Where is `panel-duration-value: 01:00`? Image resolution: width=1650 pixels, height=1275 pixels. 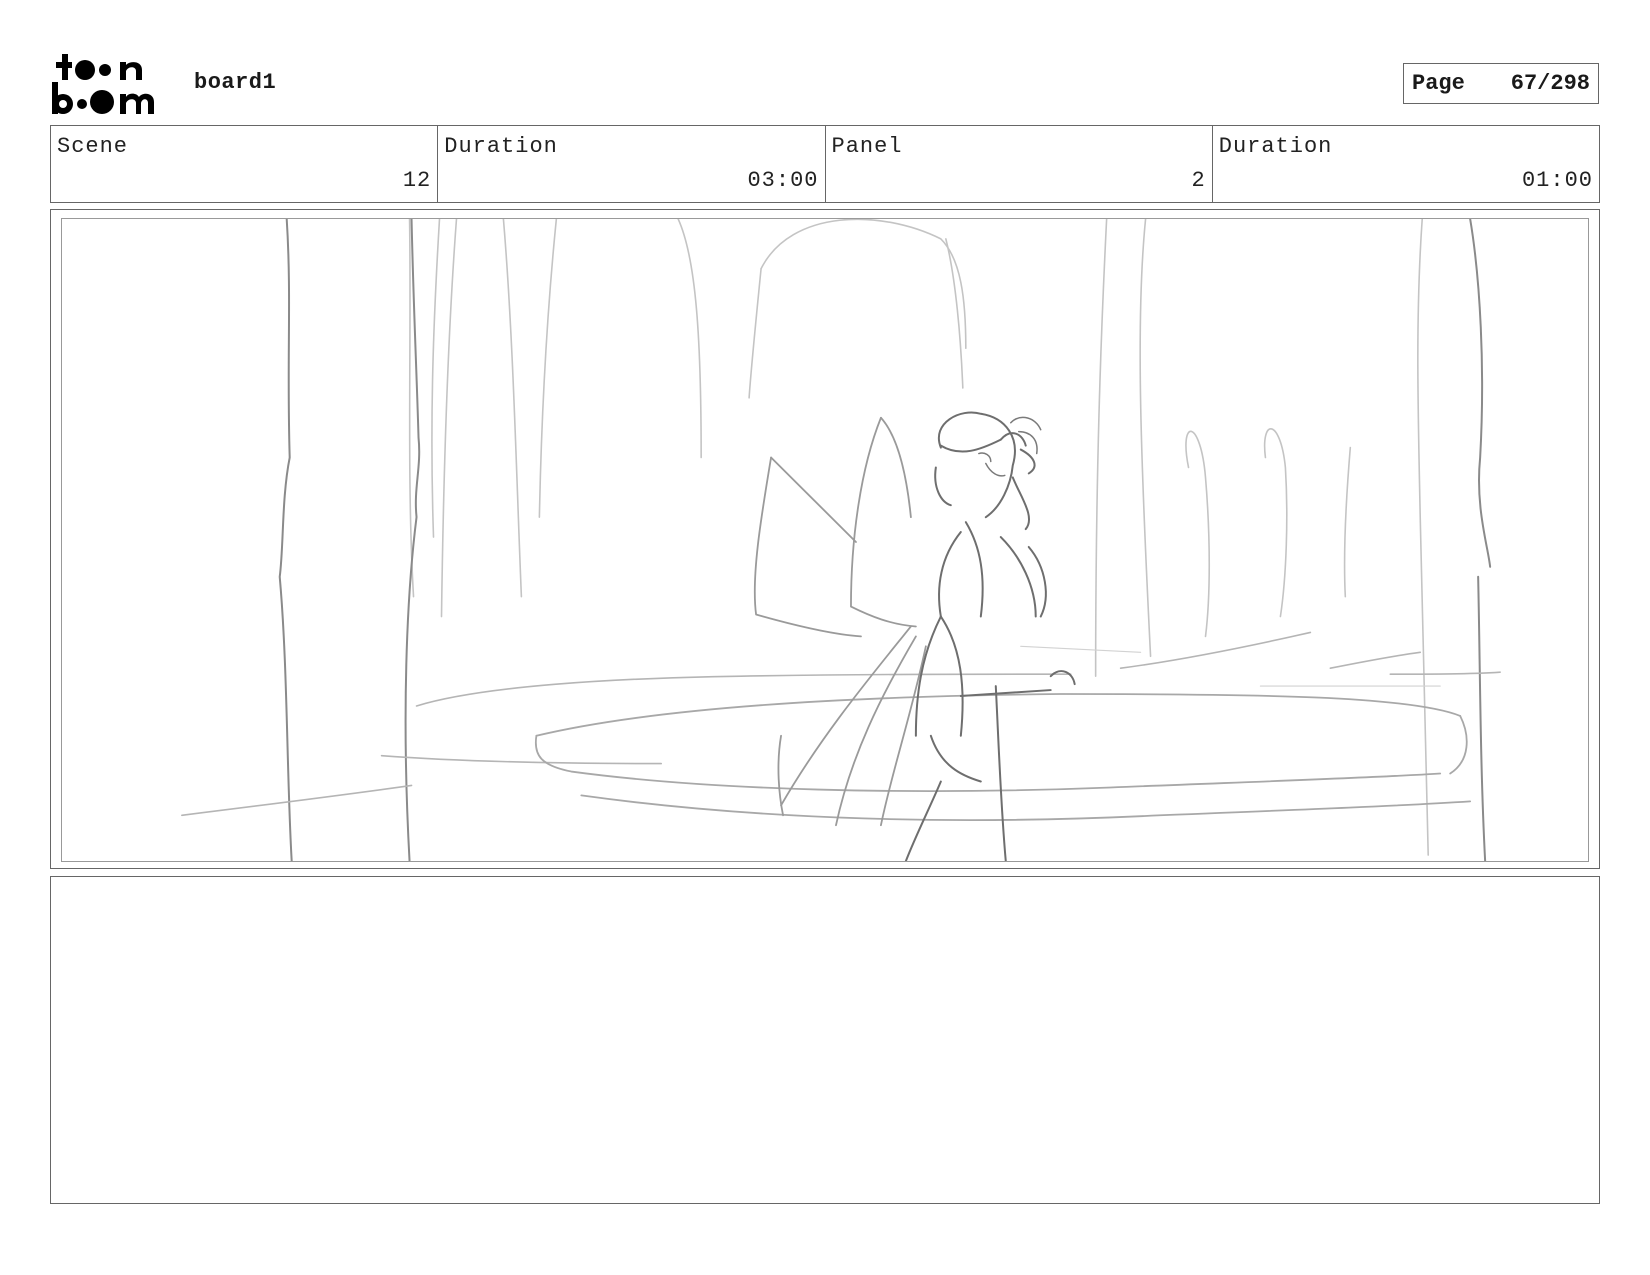 panel-duration-value: 01:00 is located at coordinates (1557, 180).